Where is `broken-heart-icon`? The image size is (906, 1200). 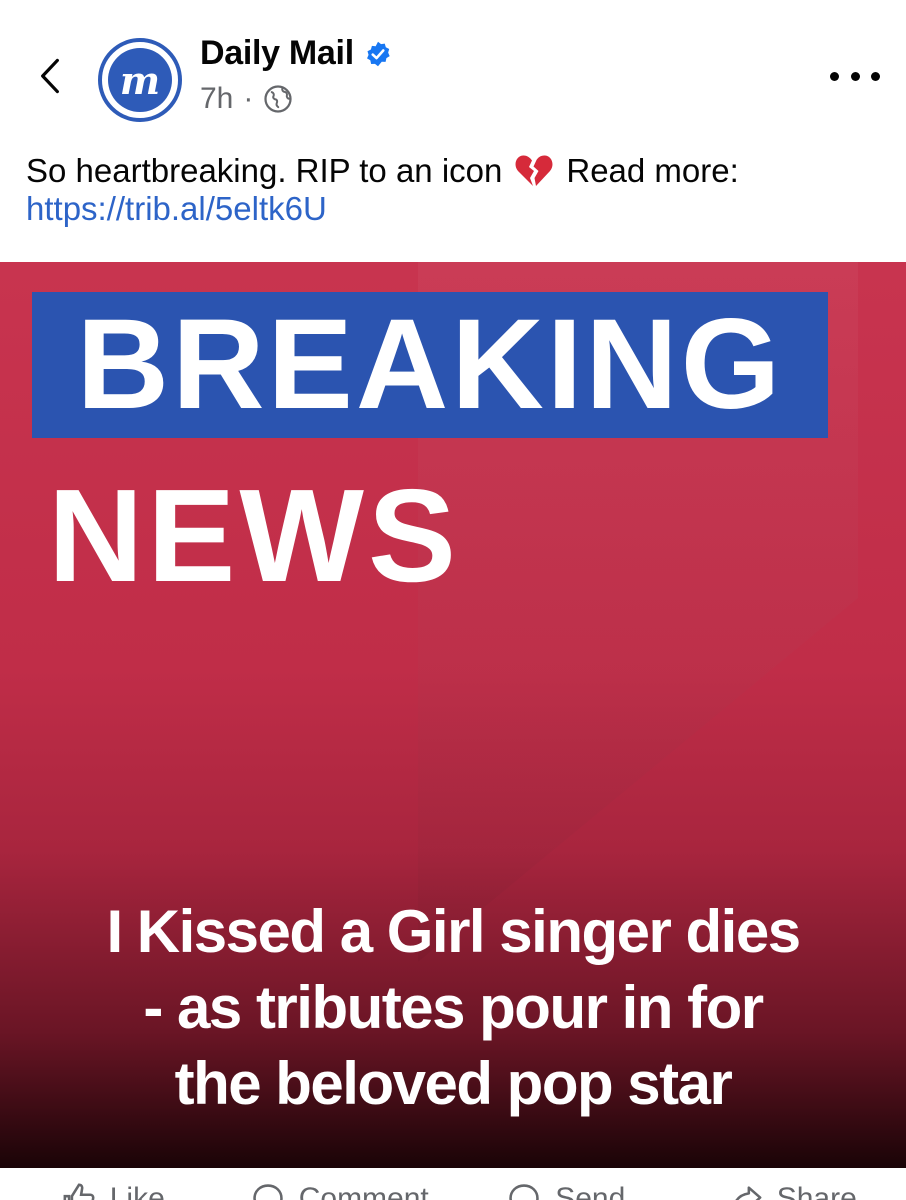
broken-heart-icon is located at coordinates (534, 170).